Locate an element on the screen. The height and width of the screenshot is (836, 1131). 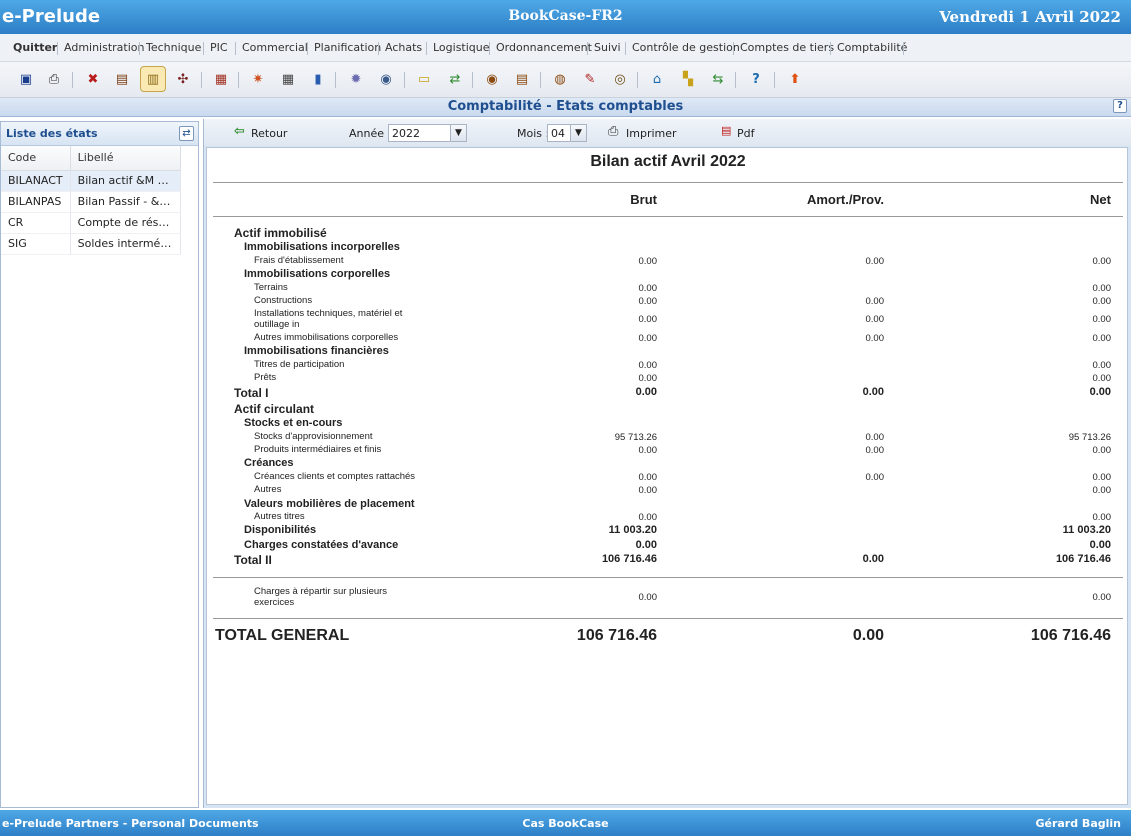
row-label: Stocks d'approvisionnement is located at coordinates (313, 436).